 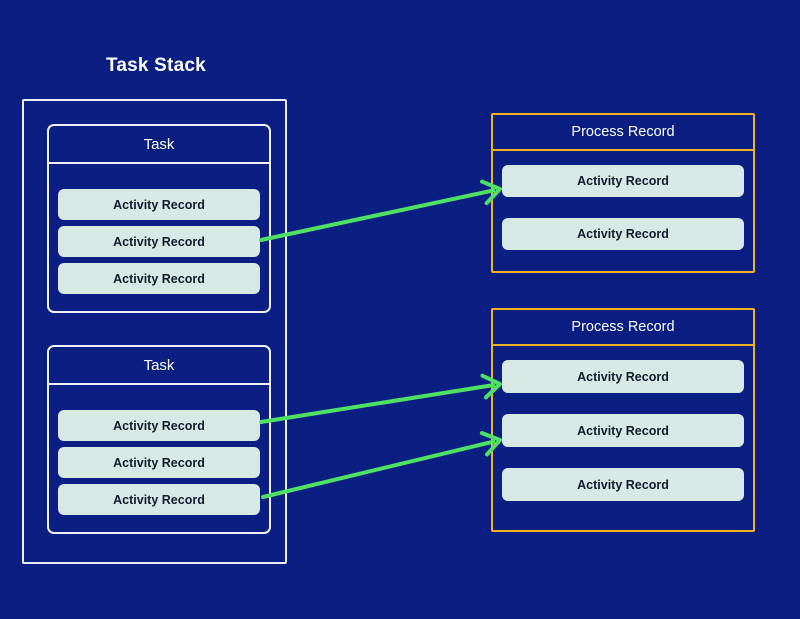 I want to click on process-record-body-1: Activity Record Activity Record, so click(x=623, y=211).